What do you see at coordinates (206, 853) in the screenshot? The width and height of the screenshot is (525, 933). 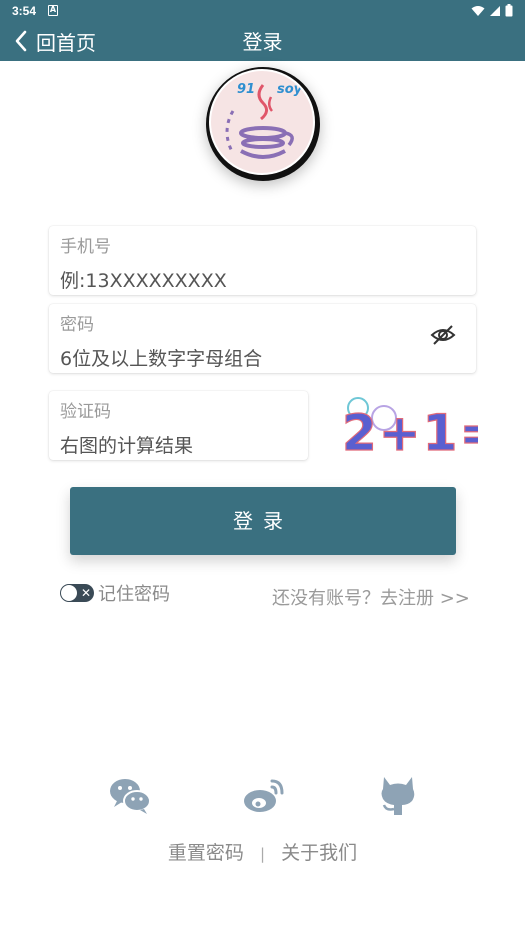 I see `reset-password-link: 重置密码` at bounding box center [206, 853].